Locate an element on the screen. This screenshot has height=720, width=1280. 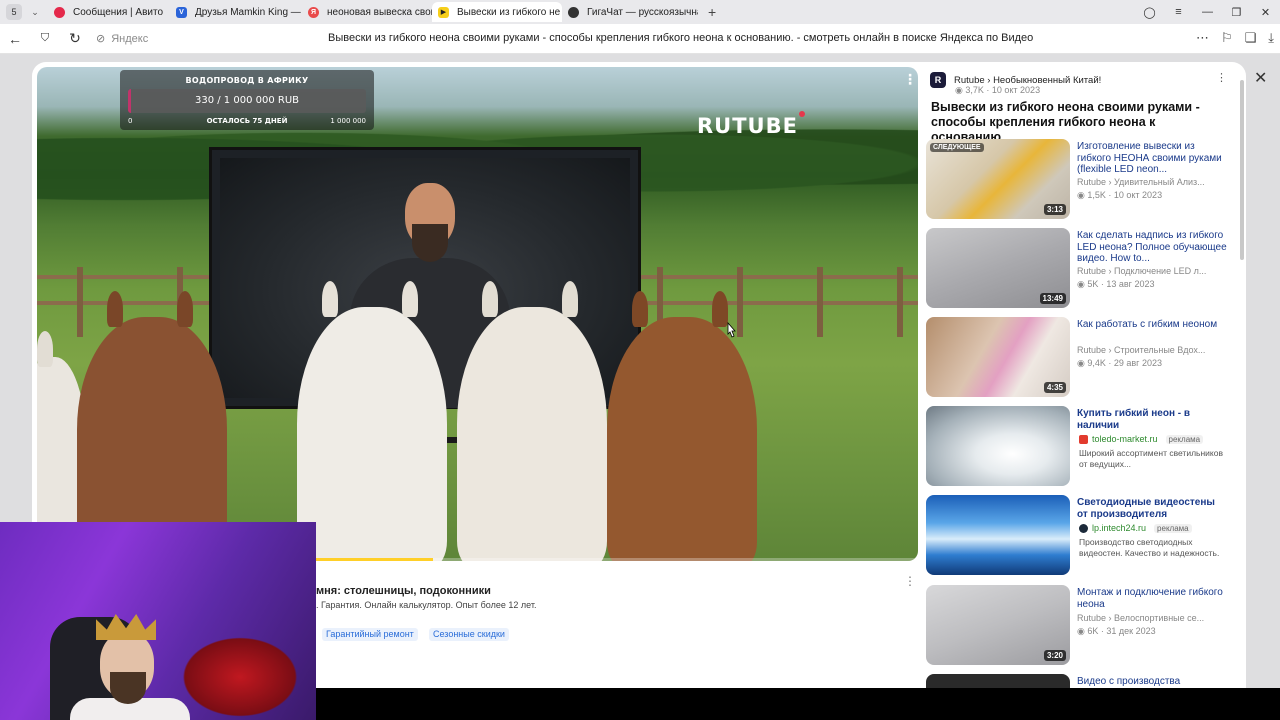
tab-label: Вывески из гибкого не is located at coordinates (509, 12).